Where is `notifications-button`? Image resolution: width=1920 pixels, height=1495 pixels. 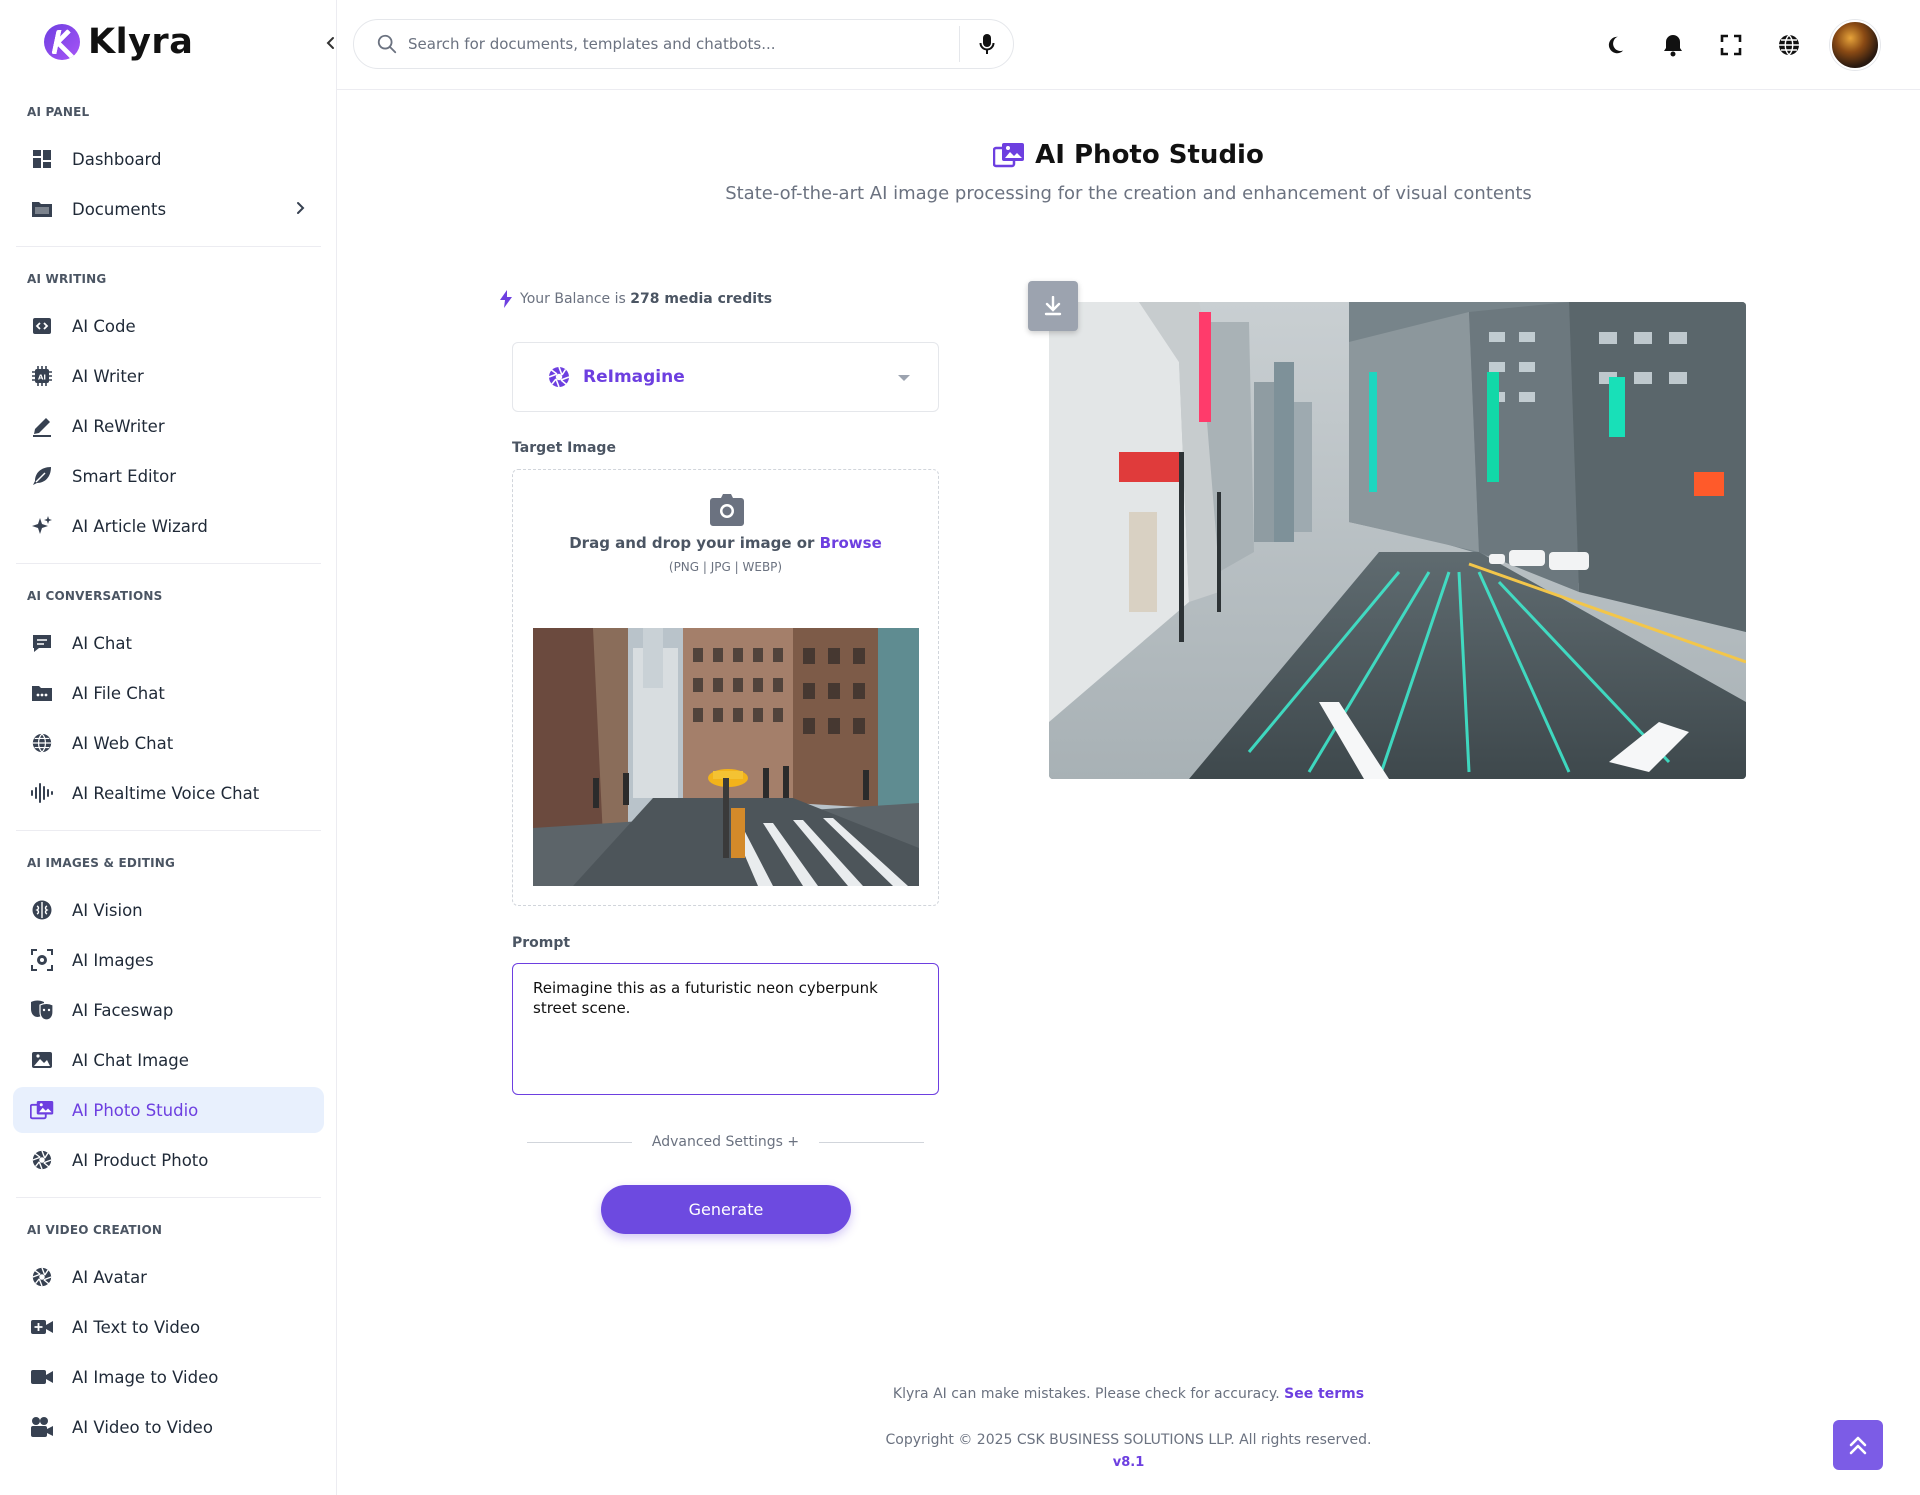 notifications-button is located at coordinates (1673, 45).